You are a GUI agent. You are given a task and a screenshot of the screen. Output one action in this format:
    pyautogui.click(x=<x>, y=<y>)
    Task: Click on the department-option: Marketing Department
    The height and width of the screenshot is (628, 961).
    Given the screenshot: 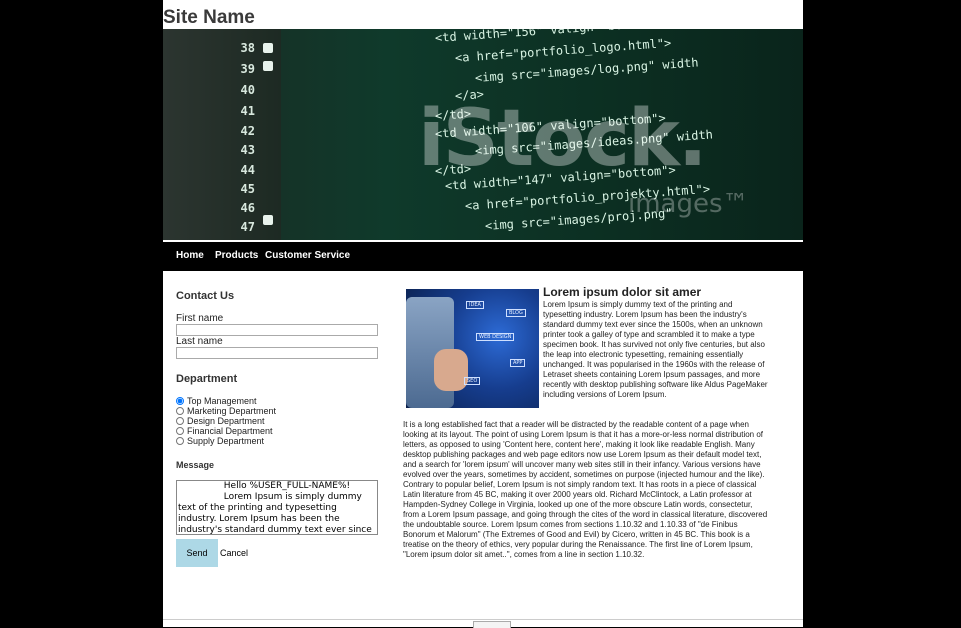 What is the action you would take?
    pyautogui.click(x=226, y=411)
    